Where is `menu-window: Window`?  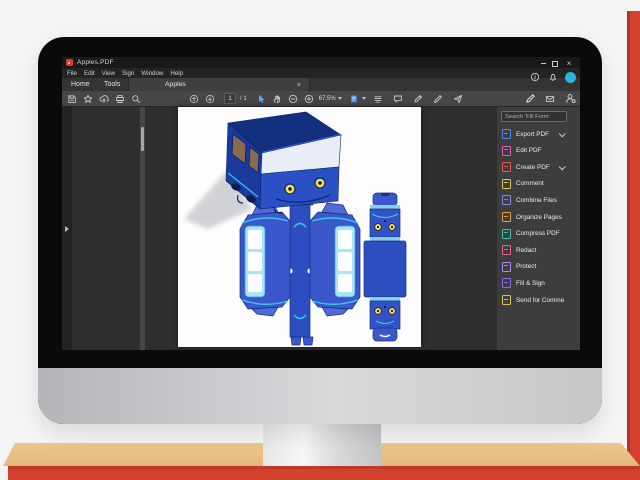
menu-window: Window is located at coordinates (152, 73).